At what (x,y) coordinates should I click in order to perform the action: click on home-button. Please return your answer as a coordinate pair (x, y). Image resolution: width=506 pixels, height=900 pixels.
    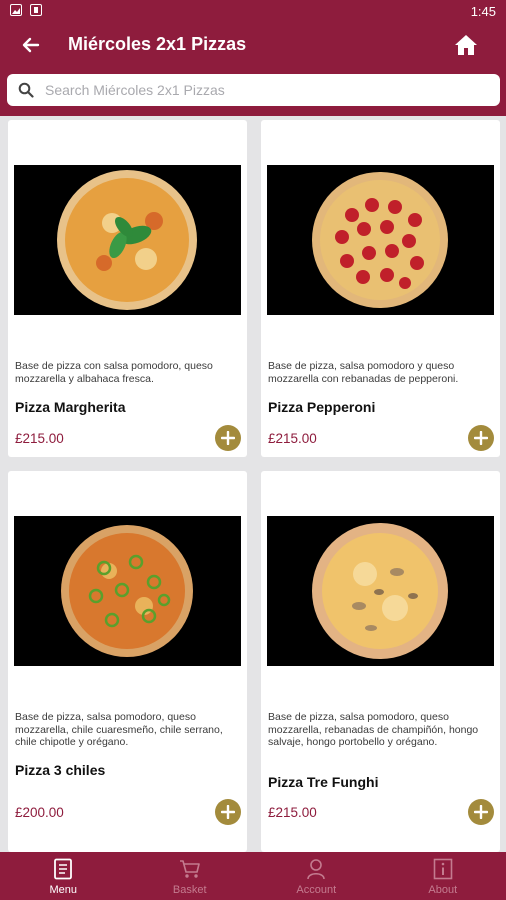
    Looking at the image, I should click on (466, 45).